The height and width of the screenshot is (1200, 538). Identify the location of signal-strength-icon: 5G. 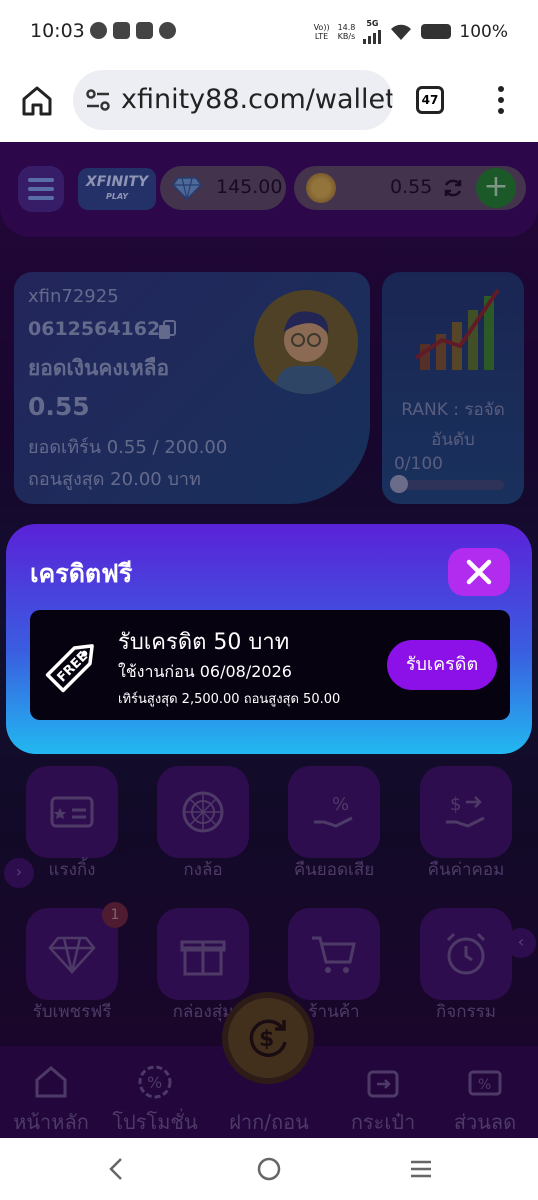
(372, 31).